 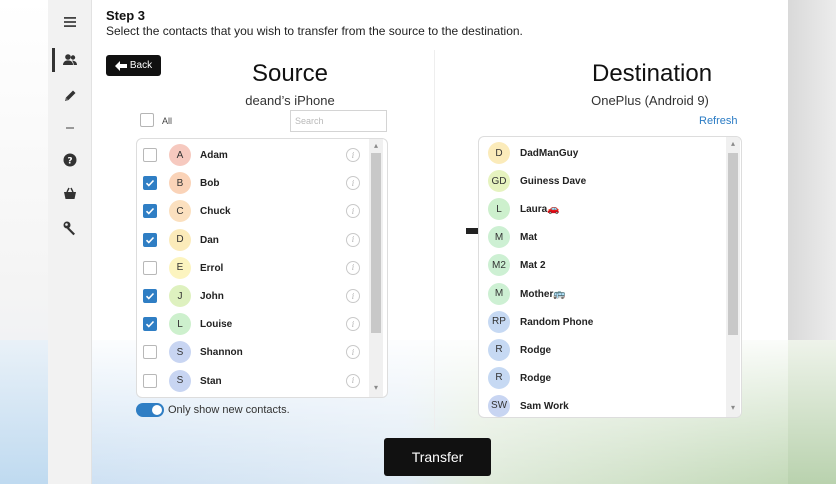 What do you see at coordinates (212, 268) in the screenshot?
I see `contact-name: Errol` at bounding box center [212, 268].